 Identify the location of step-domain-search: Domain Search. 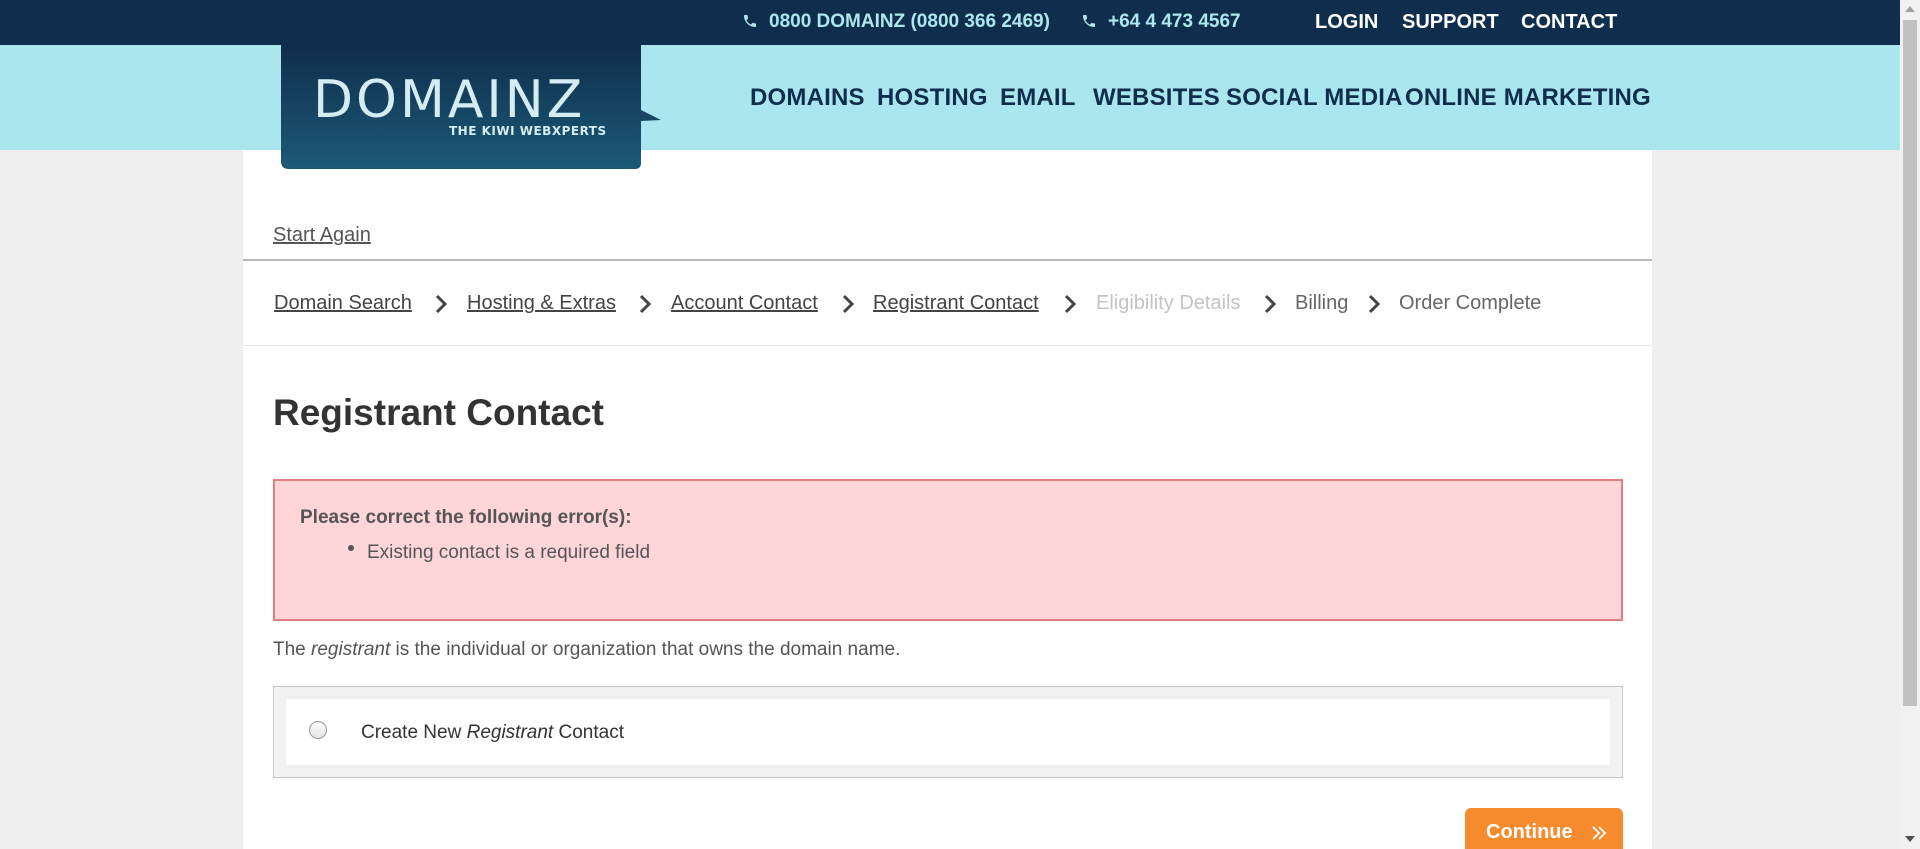
(343, 303).